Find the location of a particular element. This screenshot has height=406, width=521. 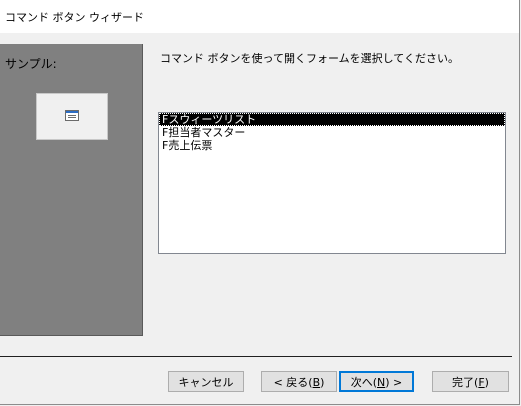

title-bar: コマンド ボタン ウィザード is located at coordinates (259, 16).